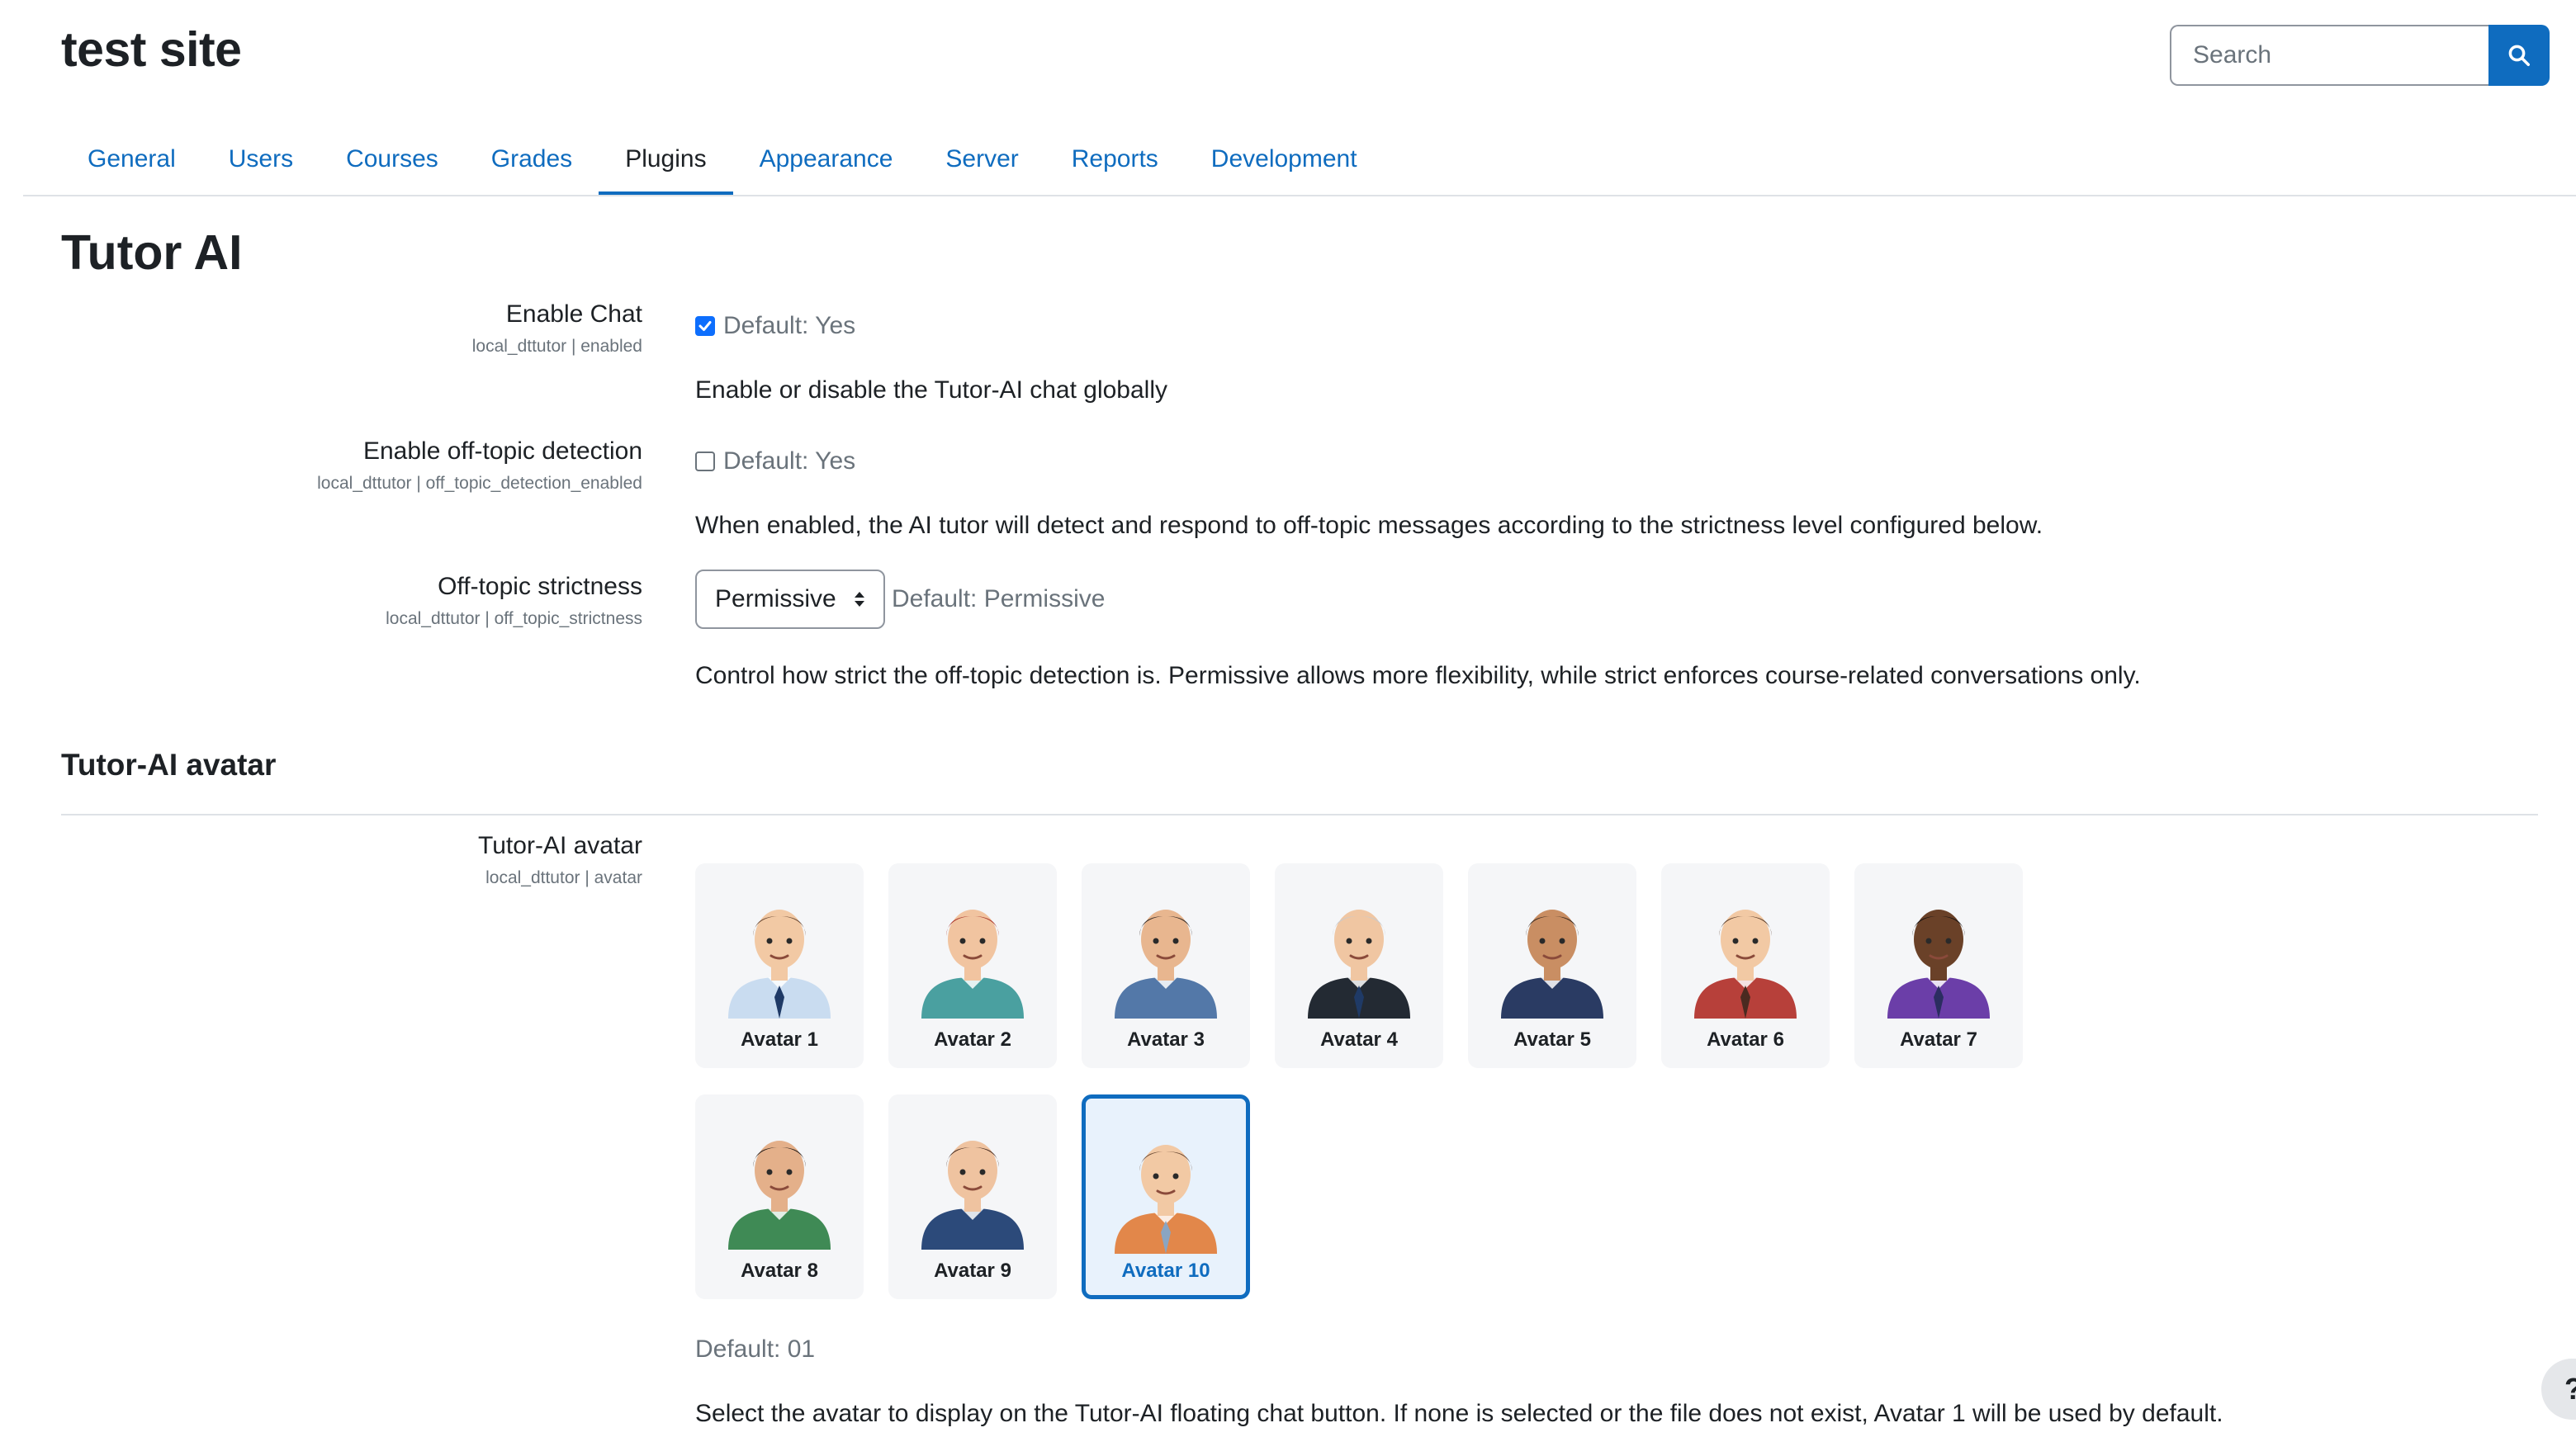  What do you see at coordinates (1166, 1039) in the screenshot?
I see `avatar-label: Avatar 3` at bounding box center [1166, 1039].